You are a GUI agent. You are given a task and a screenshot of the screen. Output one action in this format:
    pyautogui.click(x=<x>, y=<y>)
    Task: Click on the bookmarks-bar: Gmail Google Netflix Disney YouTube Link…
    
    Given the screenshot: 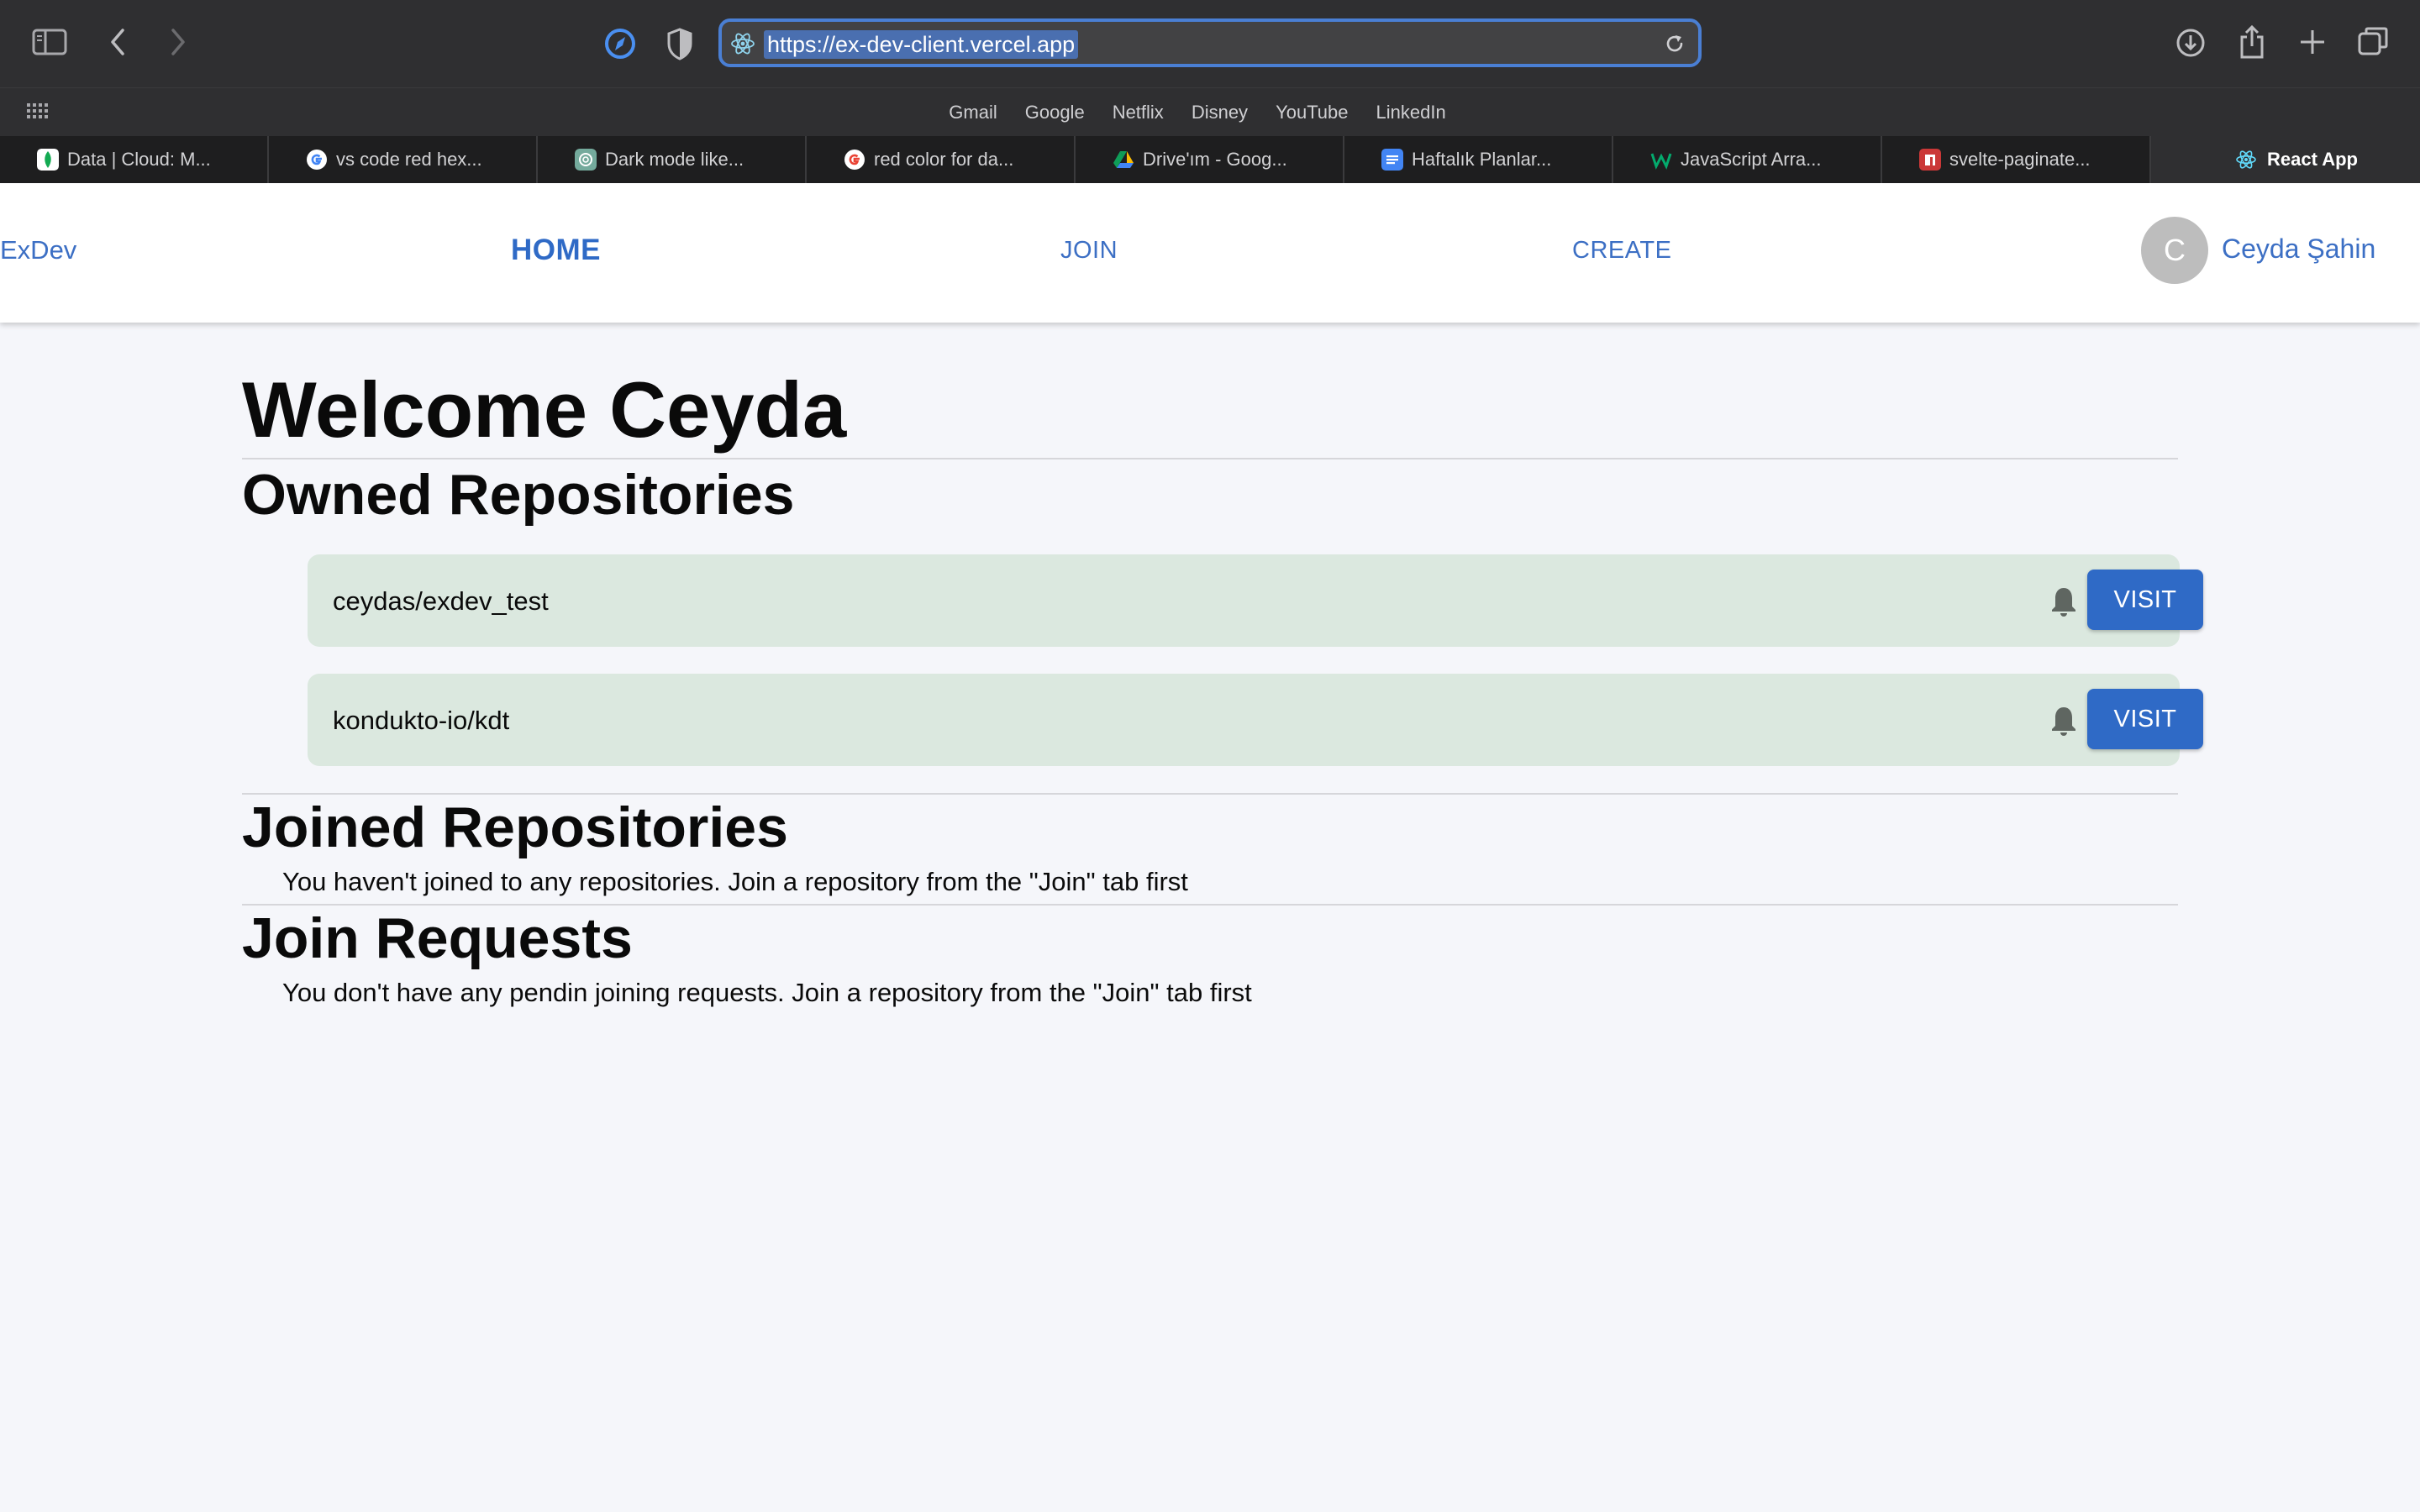 What is the action you would take?
    pyautogui.click(x=1210, y=111)
    